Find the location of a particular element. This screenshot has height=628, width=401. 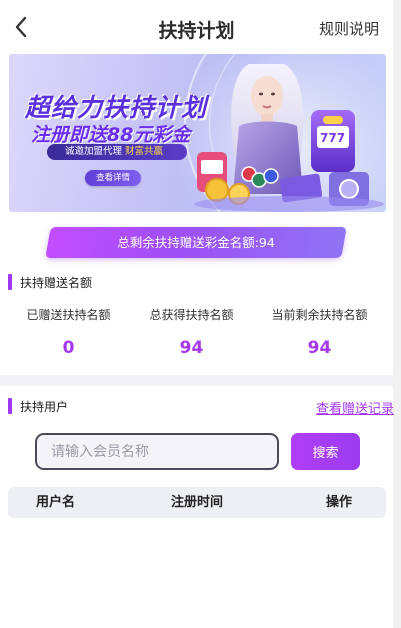

scrollbar is located at coordinates (397, 314).